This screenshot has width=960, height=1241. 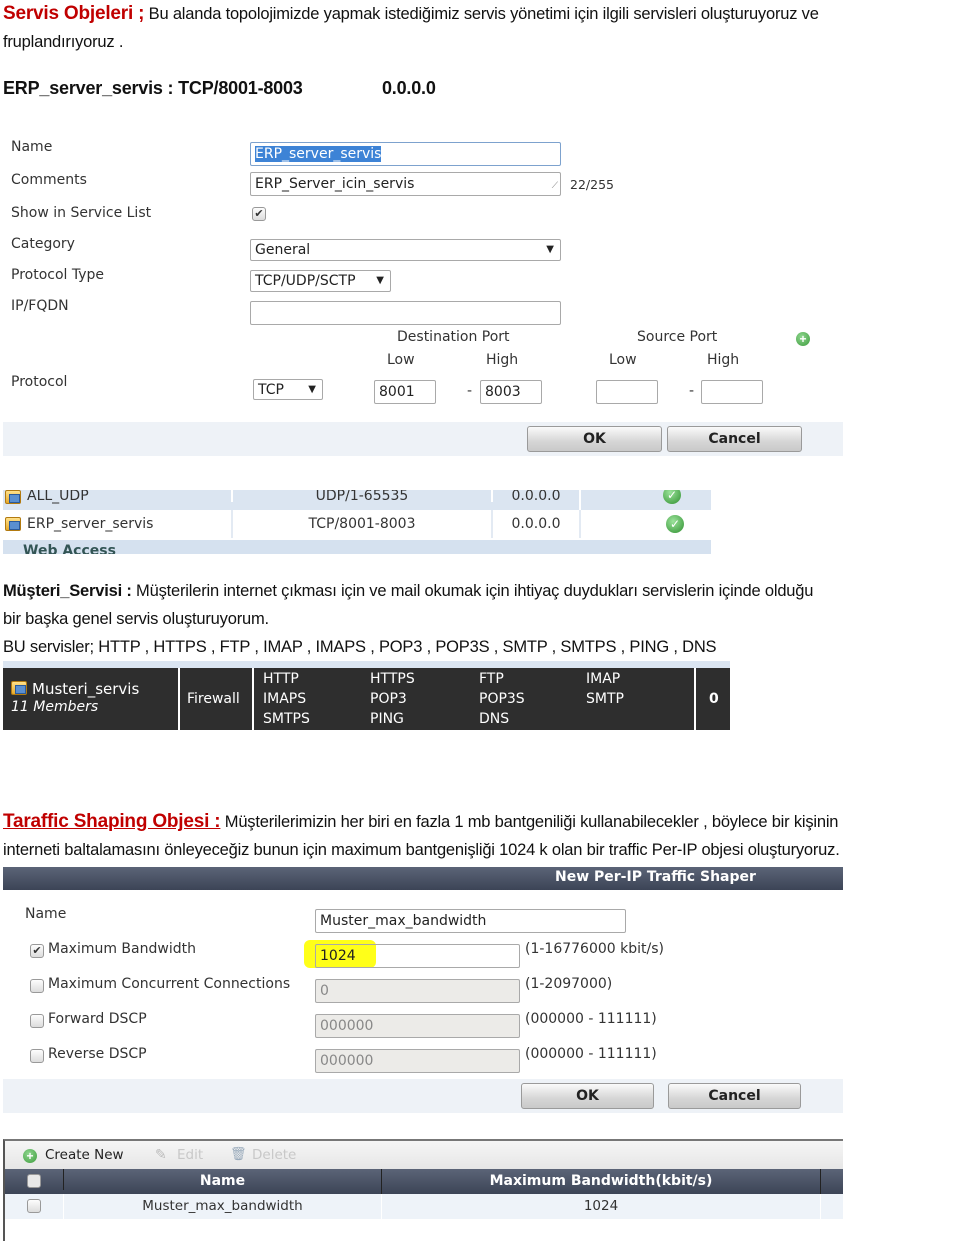 I want to click on max-bandwidth-input: 1024, so click(x=417, y=956).